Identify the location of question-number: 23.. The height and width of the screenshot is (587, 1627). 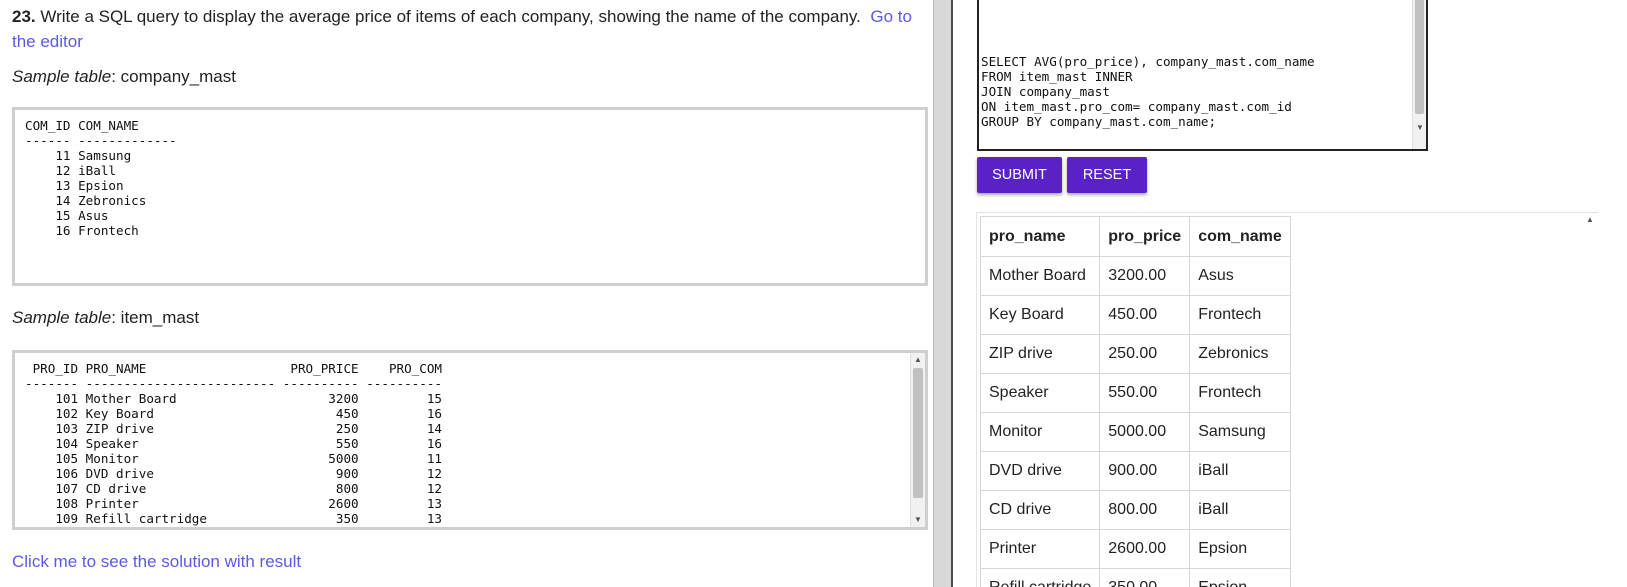
(24, 16).